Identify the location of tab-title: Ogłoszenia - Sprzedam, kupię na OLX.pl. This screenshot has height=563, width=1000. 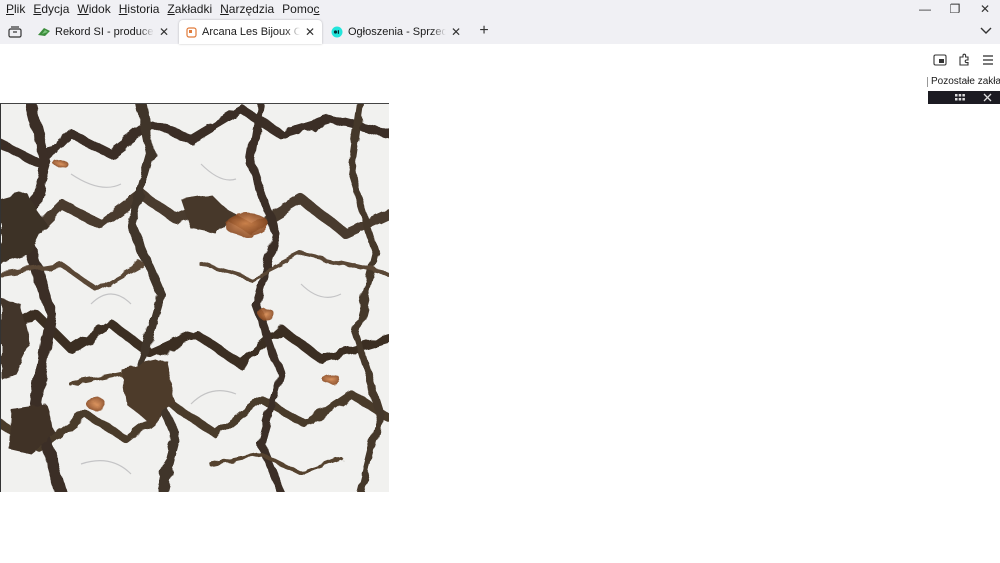
(397, 32).